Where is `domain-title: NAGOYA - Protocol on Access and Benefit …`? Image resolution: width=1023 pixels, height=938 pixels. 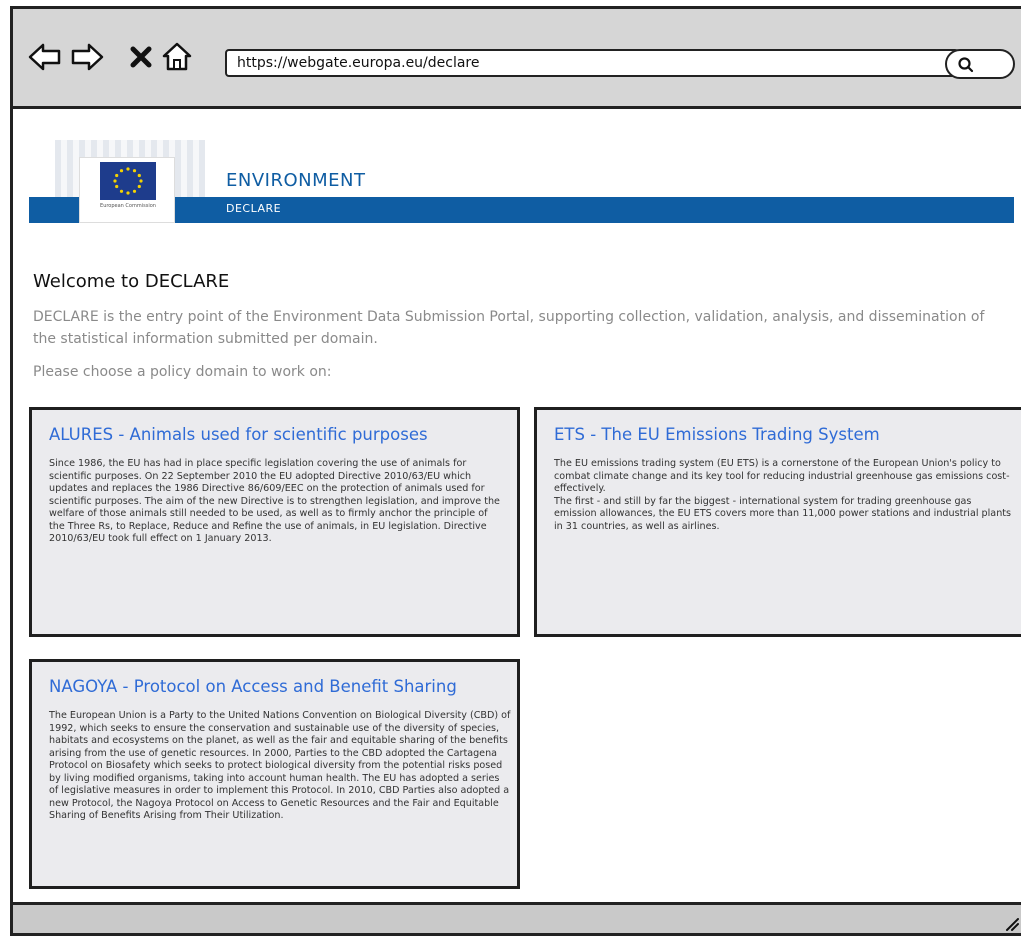
domain-title: NAGOYA - Protocol on Access and Benefit … is located at coordinates (253, 686).